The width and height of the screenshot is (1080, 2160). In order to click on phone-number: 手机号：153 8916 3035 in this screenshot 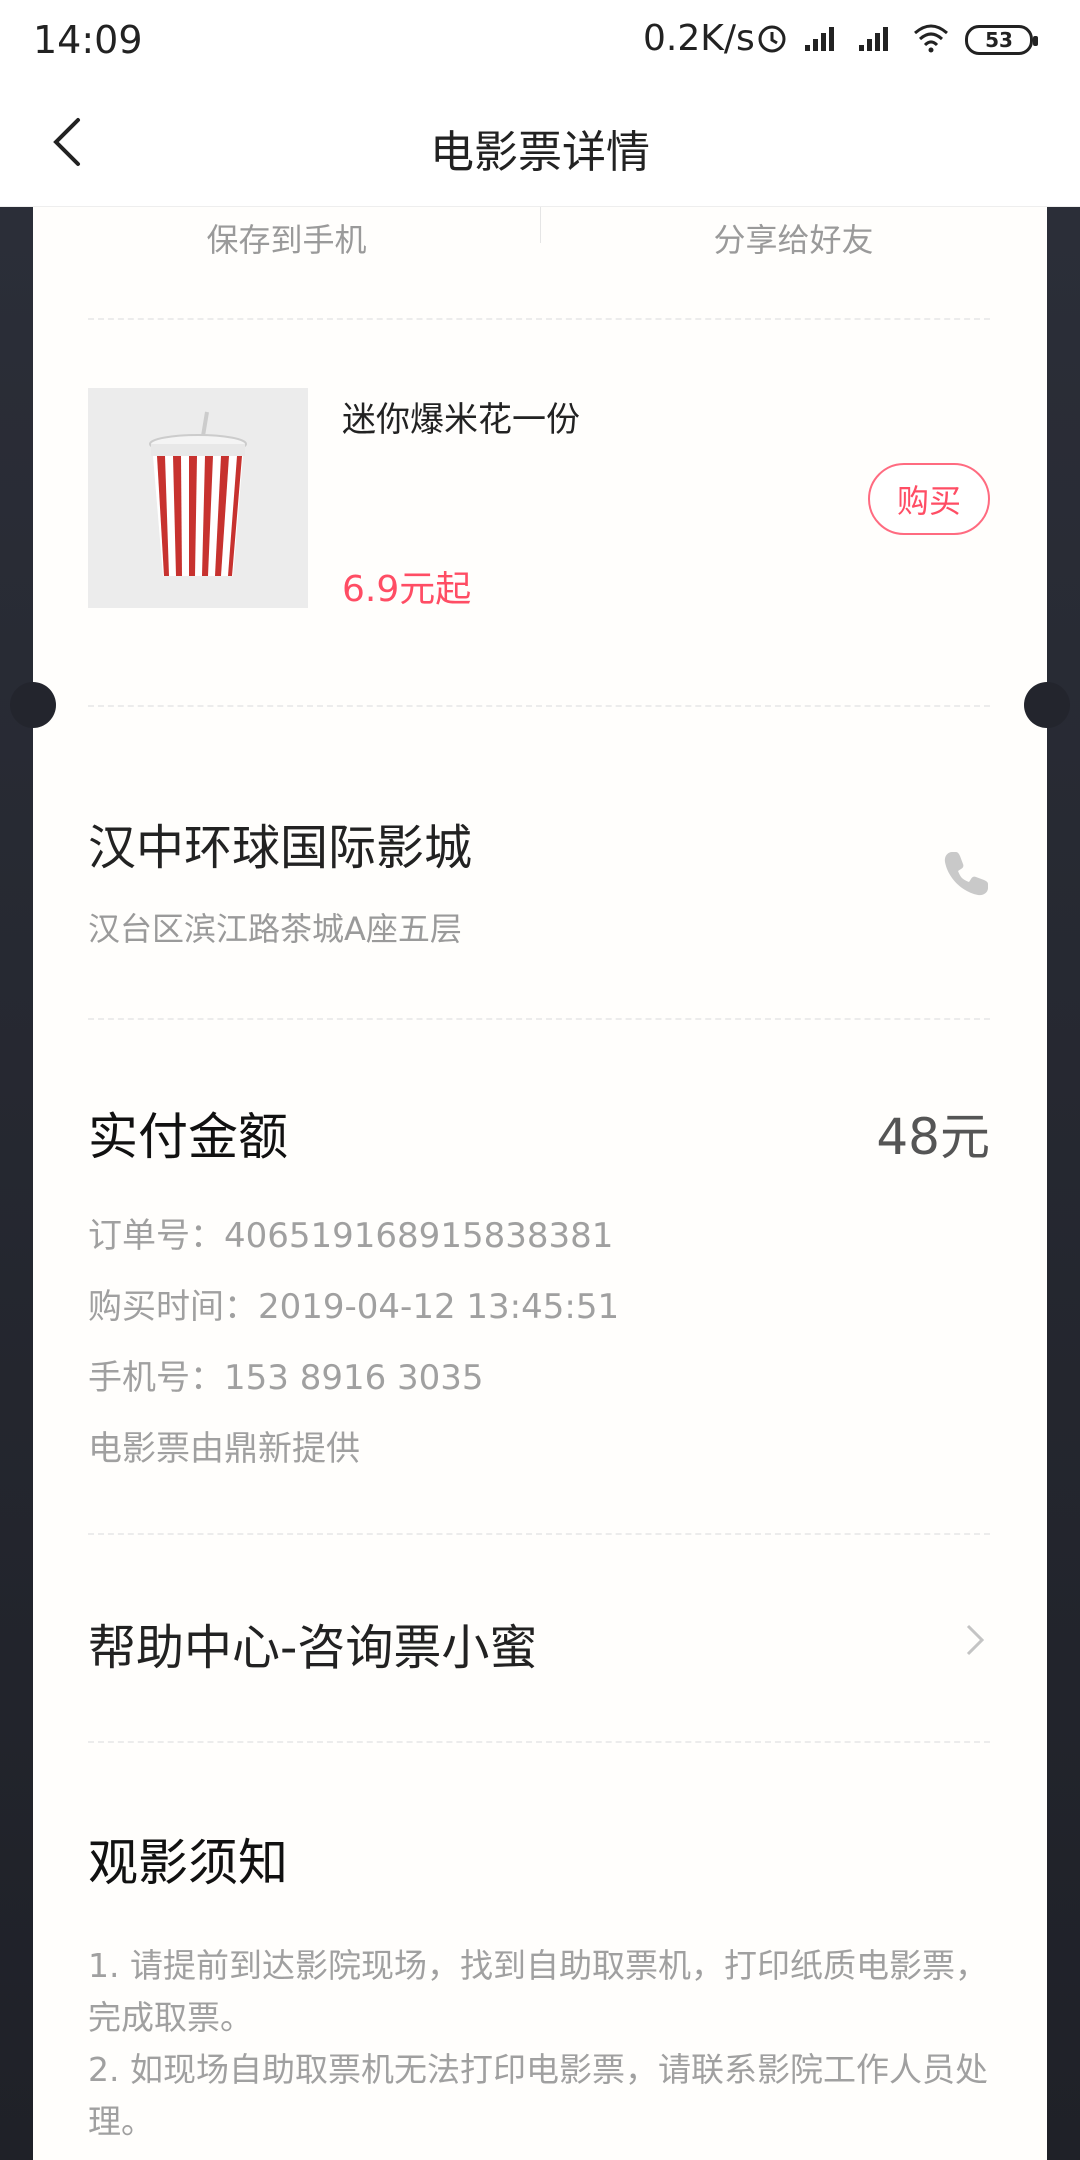, I will do `click(286, 1378)`.